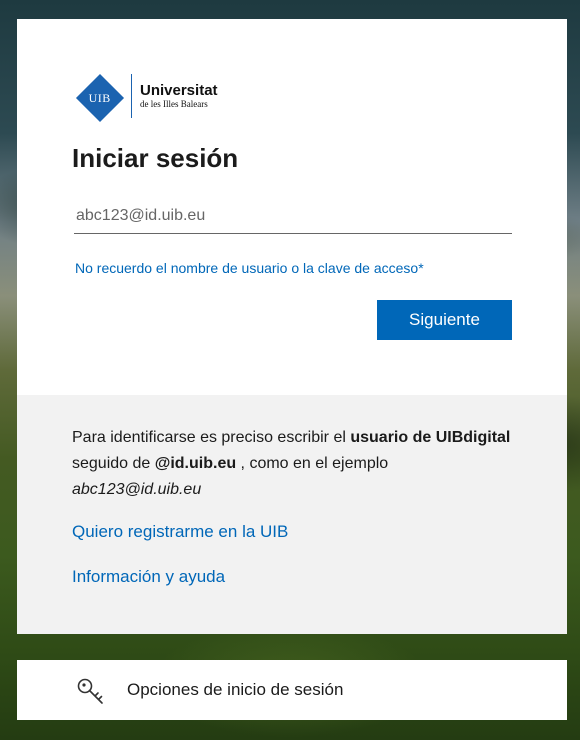 The width and height of the screenshot is (580, 740). Describe the element at coordinates (293, 216) in the screenshot. I see `email-field` at that location.